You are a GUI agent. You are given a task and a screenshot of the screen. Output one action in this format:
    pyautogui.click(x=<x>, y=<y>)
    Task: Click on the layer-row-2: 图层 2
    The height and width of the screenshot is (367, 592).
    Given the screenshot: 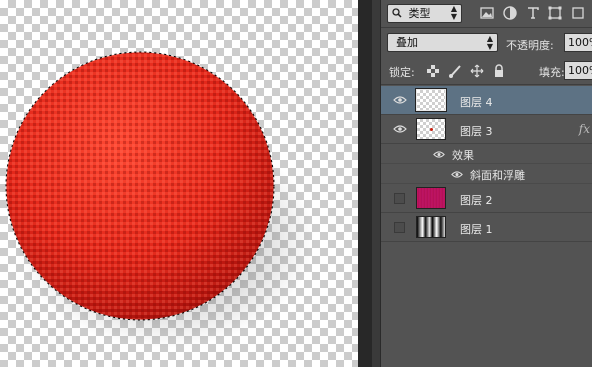 What is the action you would take?
    pyautogui.click(x=486, y=198)
    